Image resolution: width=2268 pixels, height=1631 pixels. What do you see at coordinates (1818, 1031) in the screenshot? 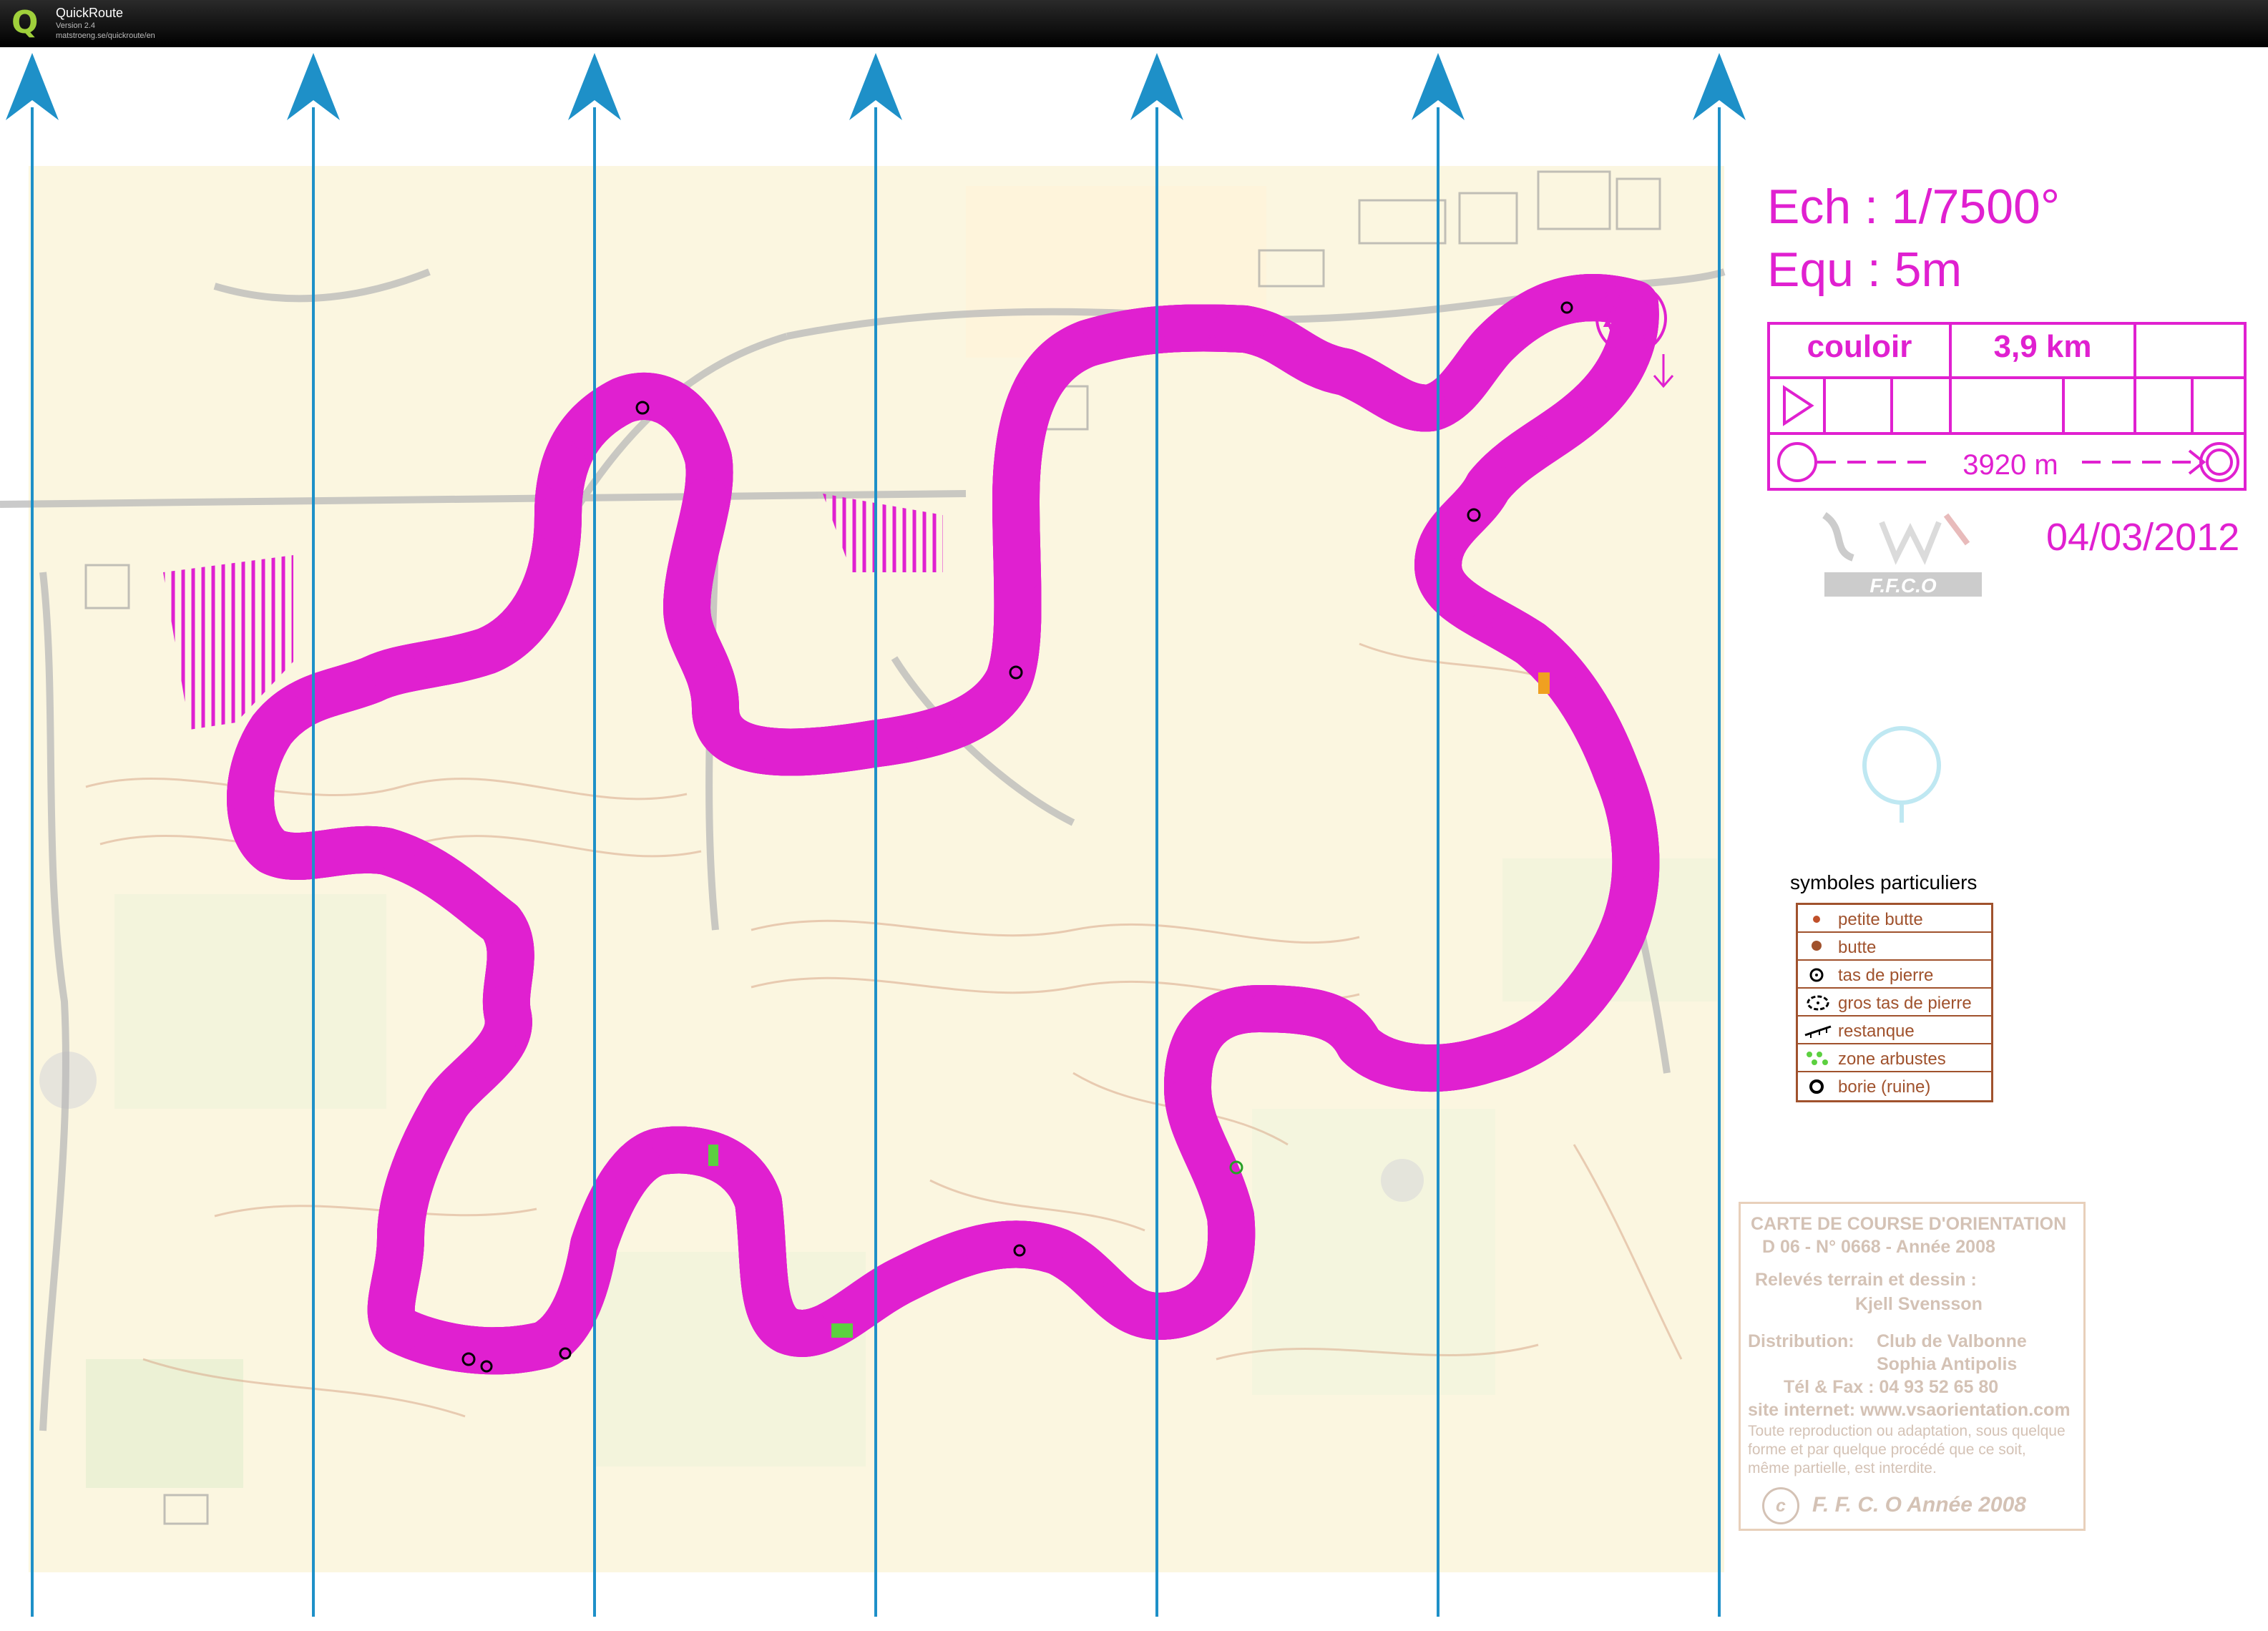
I see `terrace-wall-icon` at bounding box center [1818, 1031].